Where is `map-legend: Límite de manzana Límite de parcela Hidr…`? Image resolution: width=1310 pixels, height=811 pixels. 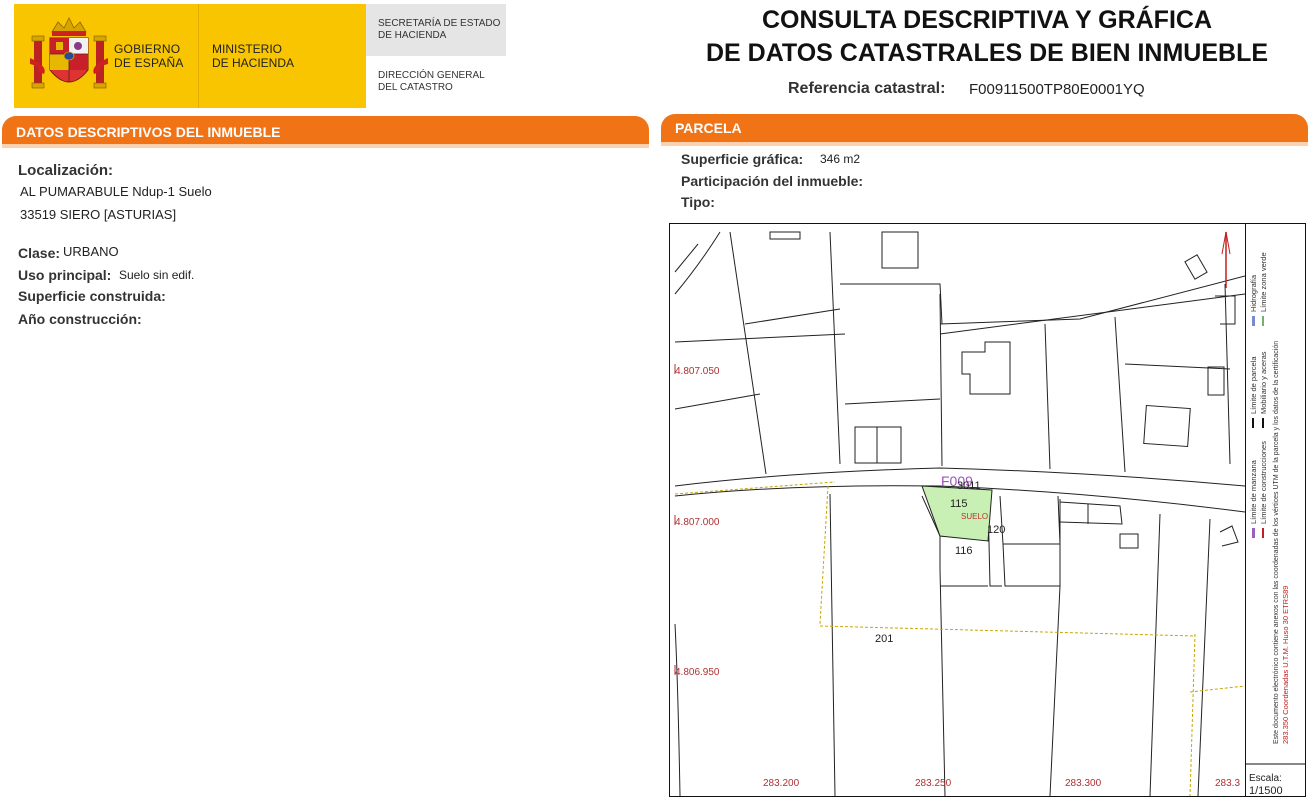
map-legend: Límite de manzana Límite de parcela Hidr… is located at coordinates (1276, 510).